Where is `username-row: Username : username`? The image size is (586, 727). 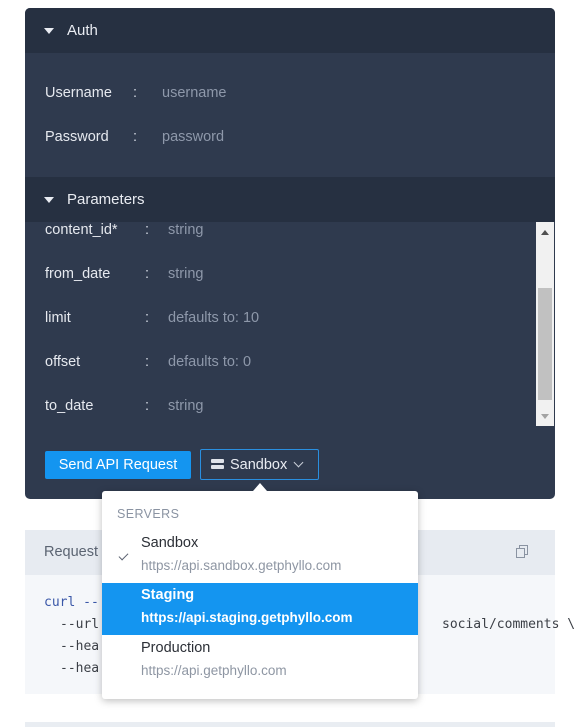 username-row: Username : username is located at coordinates (280, 93).